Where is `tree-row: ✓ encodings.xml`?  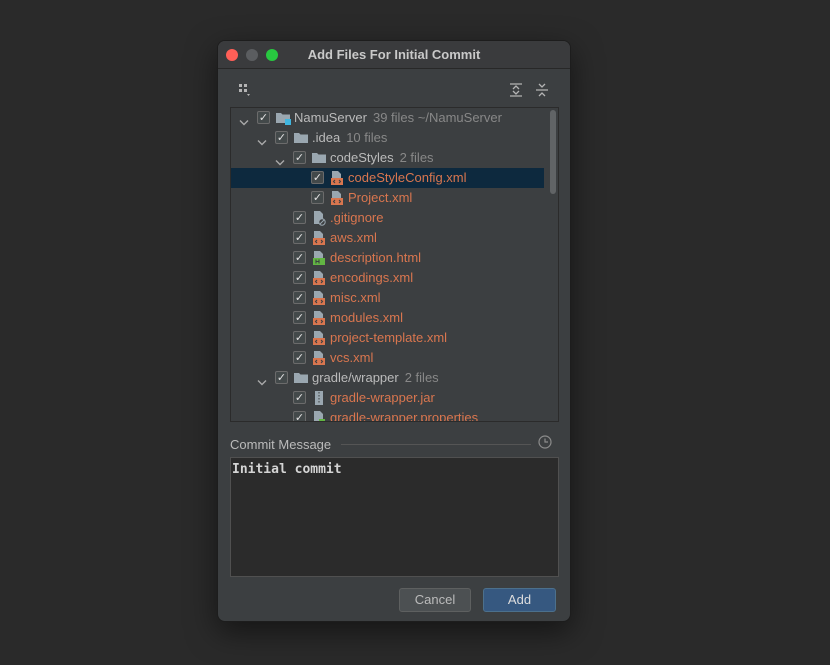 tree-row: ✓ encodings.xml is located at coordinates (387, 278).